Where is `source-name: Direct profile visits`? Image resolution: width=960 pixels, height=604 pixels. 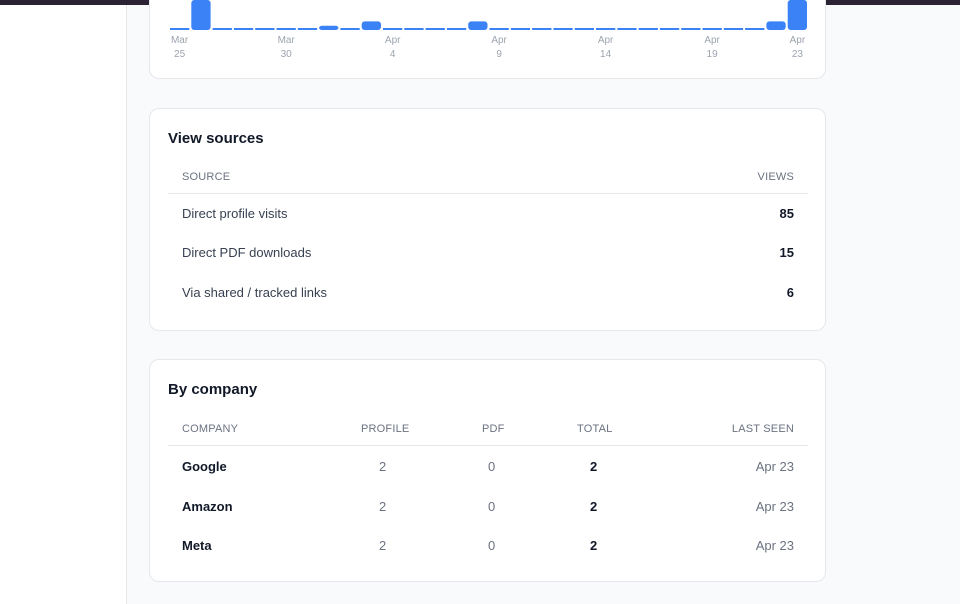 source-name: Direct profile visits is located at coordinates (235, 213).